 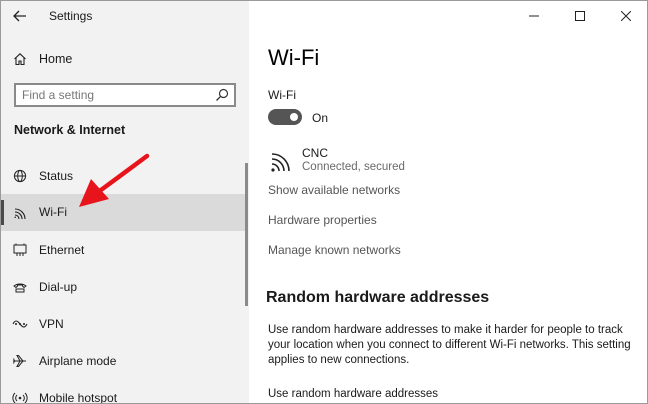 I want to click on vpn-icon, so click(x=20, y=324).